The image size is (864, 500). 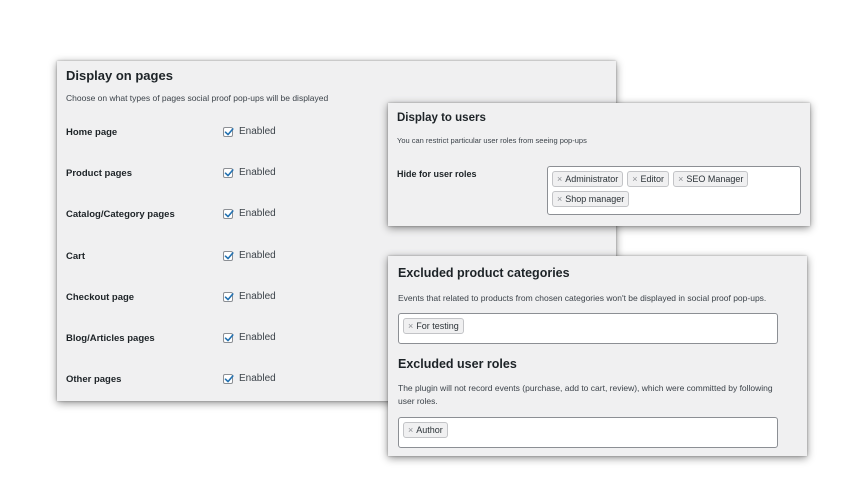 I want to click on page-row-label: Checkout page, so click(x=100, y=297).